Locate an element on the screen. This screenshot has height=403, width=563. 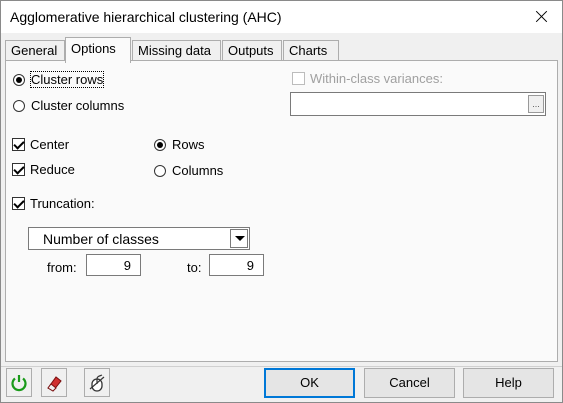
center-checkbox: Center is located at coordinates (40, 144).